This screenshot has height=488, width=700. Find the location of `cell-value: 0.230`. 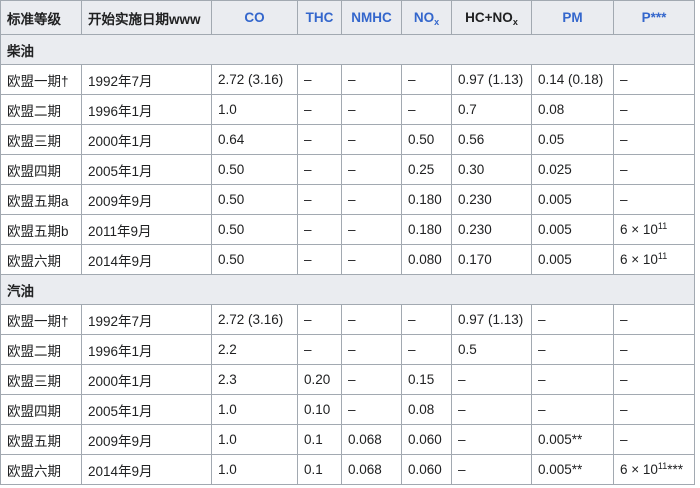

cell-value: 0.230 is located at coordinates (475, 199).